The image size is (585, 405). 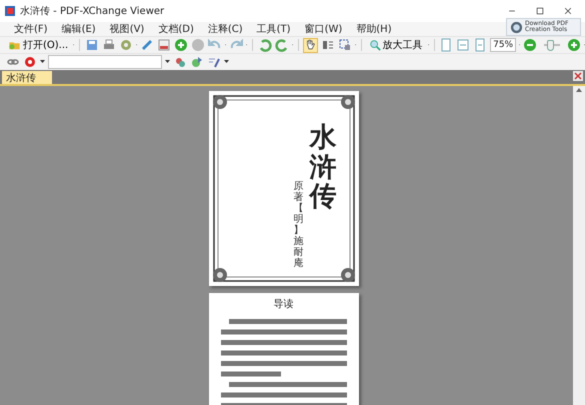 What do you see at coordinates (463, 45) in the screenshot?
I see `fit-width-icon` at bounding box center [463, 45].